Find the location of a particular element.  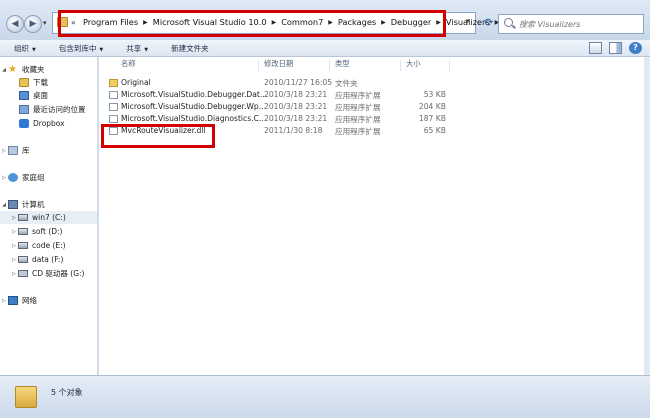

sidebar-item-dropbox: Dropbox is located at coordinates (48, 123).